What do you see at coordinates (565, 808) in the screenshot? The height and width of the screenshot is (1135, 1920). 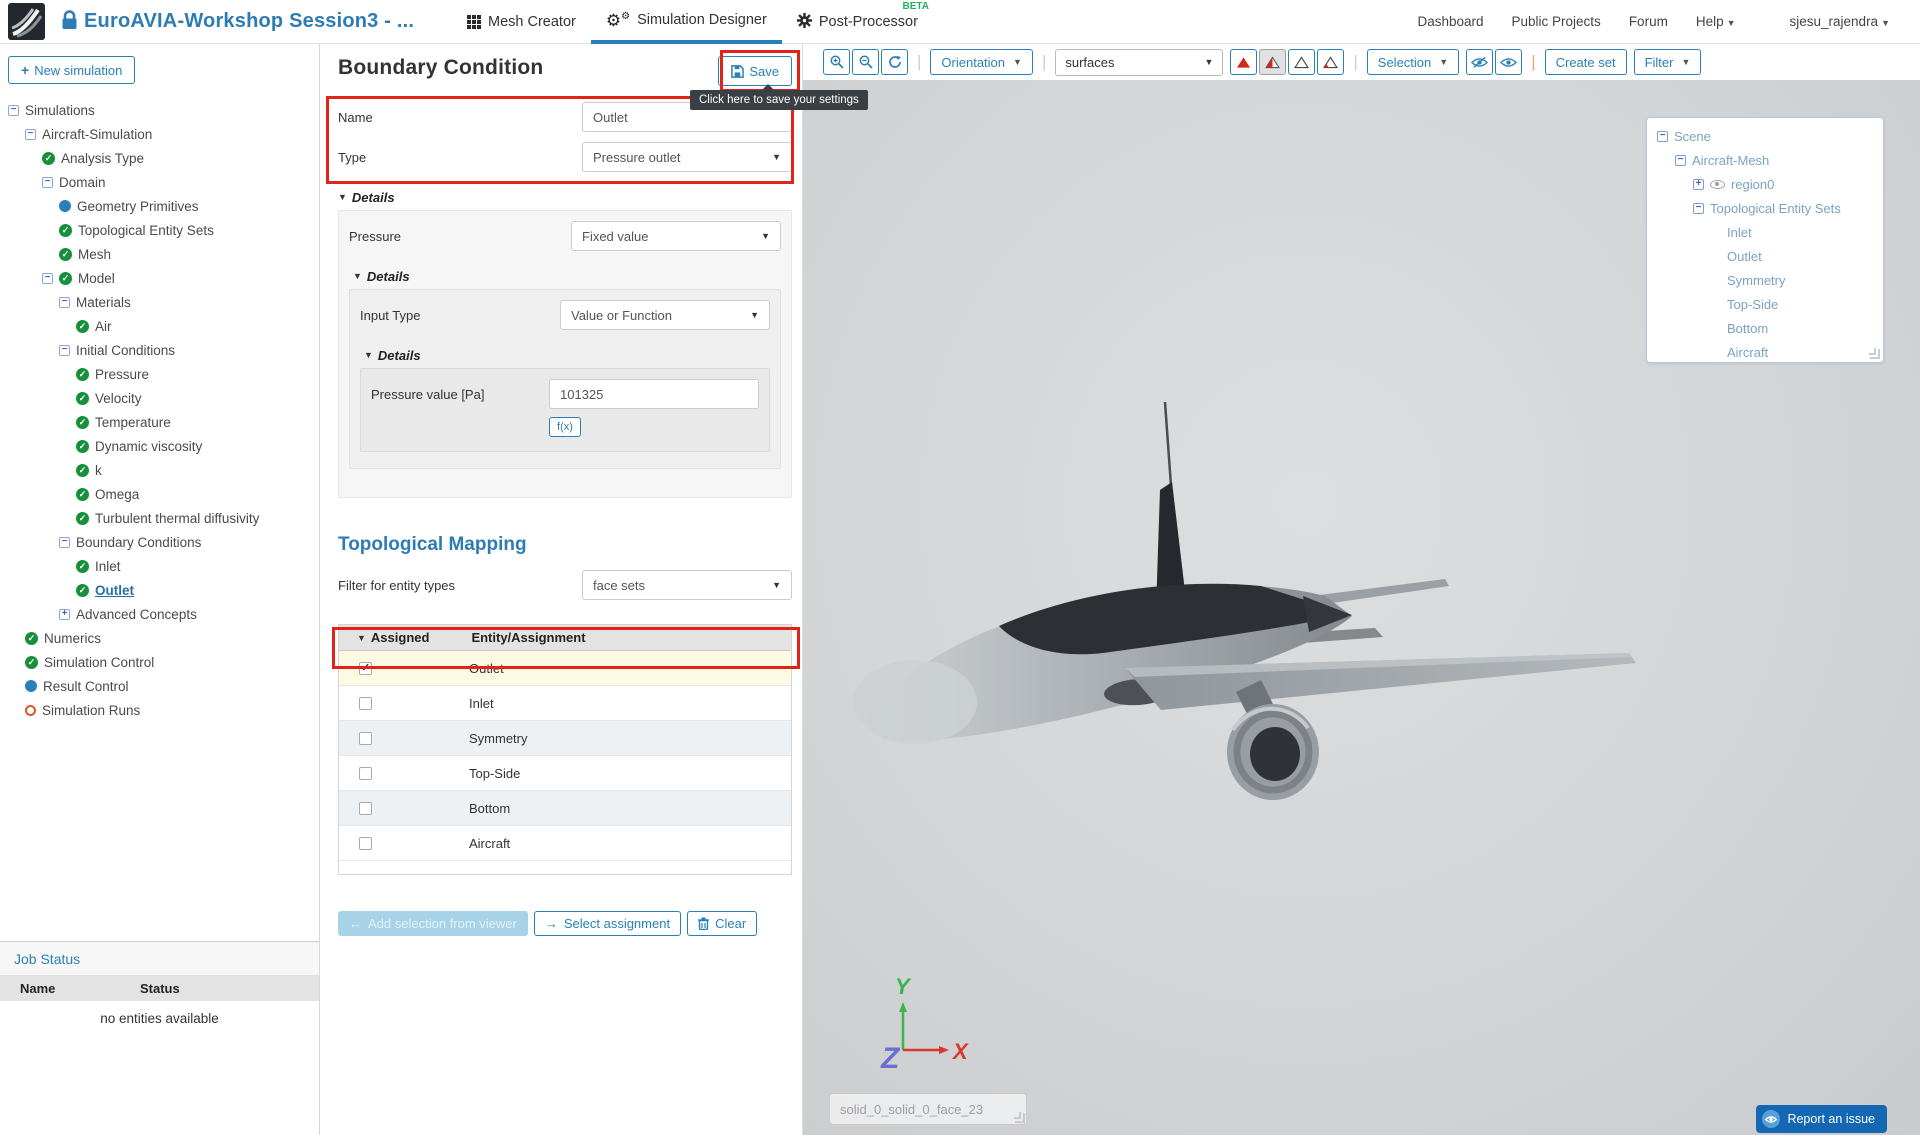 I see `table-row: Bottom` at bounding box center [565, 808].